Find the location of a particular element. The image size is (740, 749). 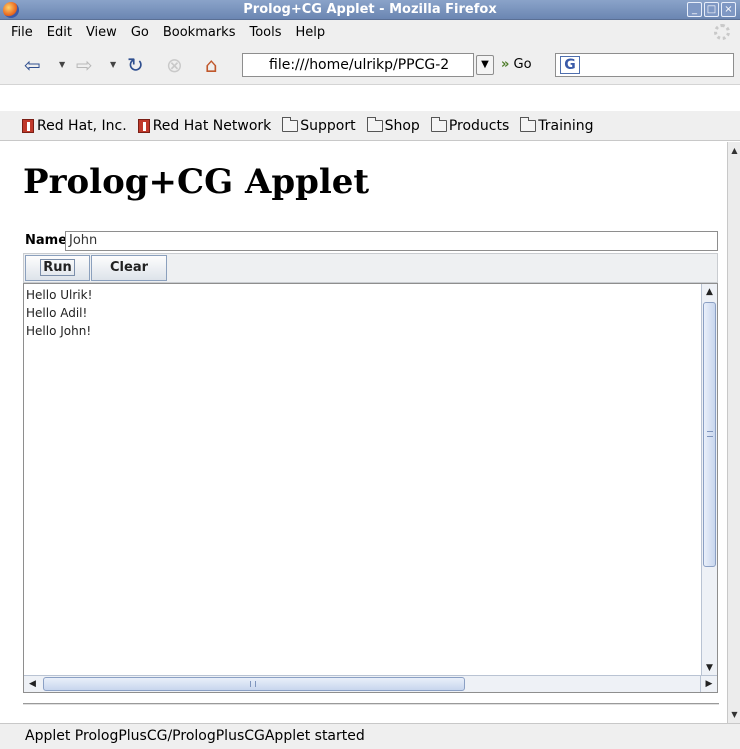

menu-bookmarks: Bookmarks is located at coordinates (200, 32).